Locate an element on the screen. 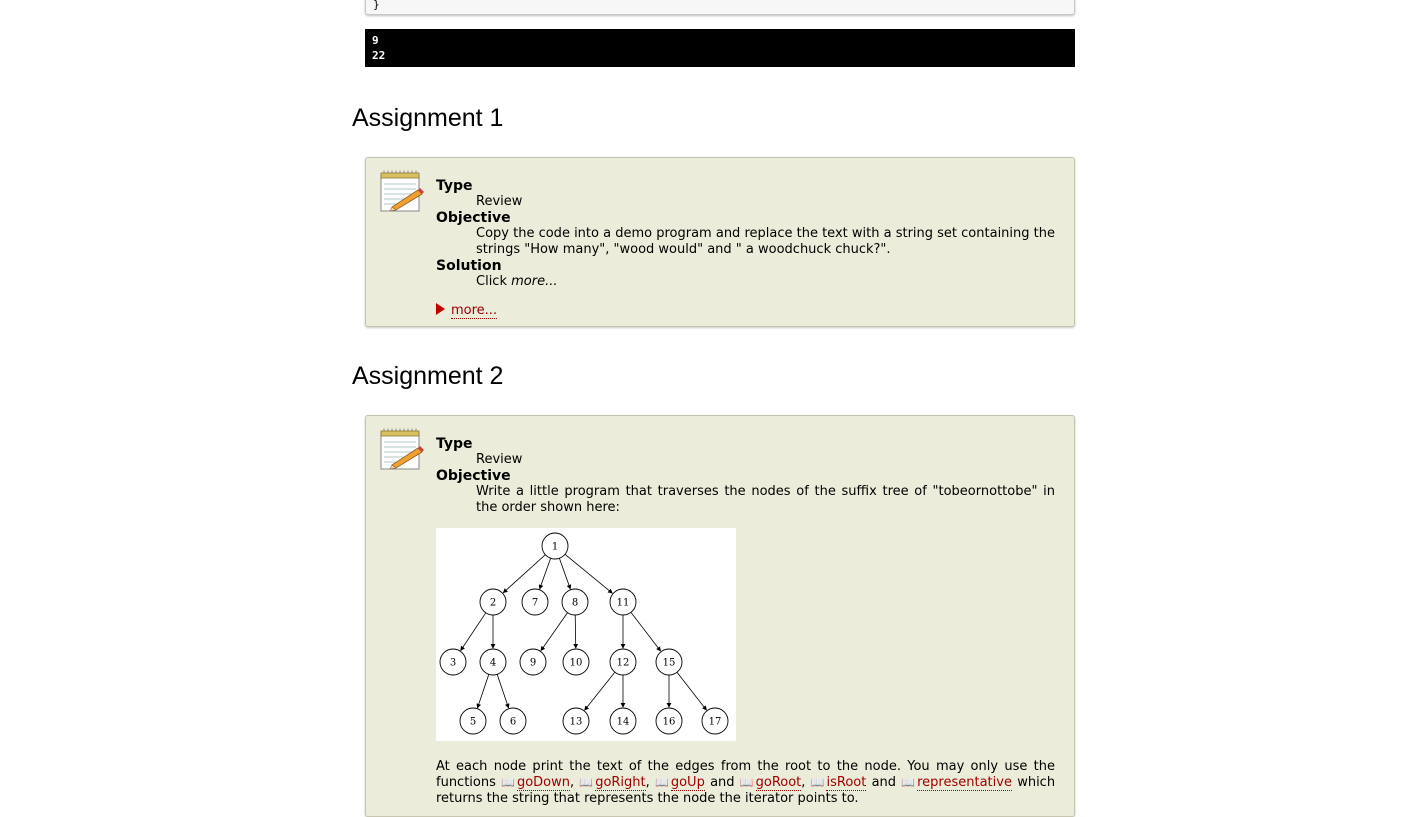 This screenshot has height=817, width=1423. tree-node-label: 7 is located at coordinates (535, 603).